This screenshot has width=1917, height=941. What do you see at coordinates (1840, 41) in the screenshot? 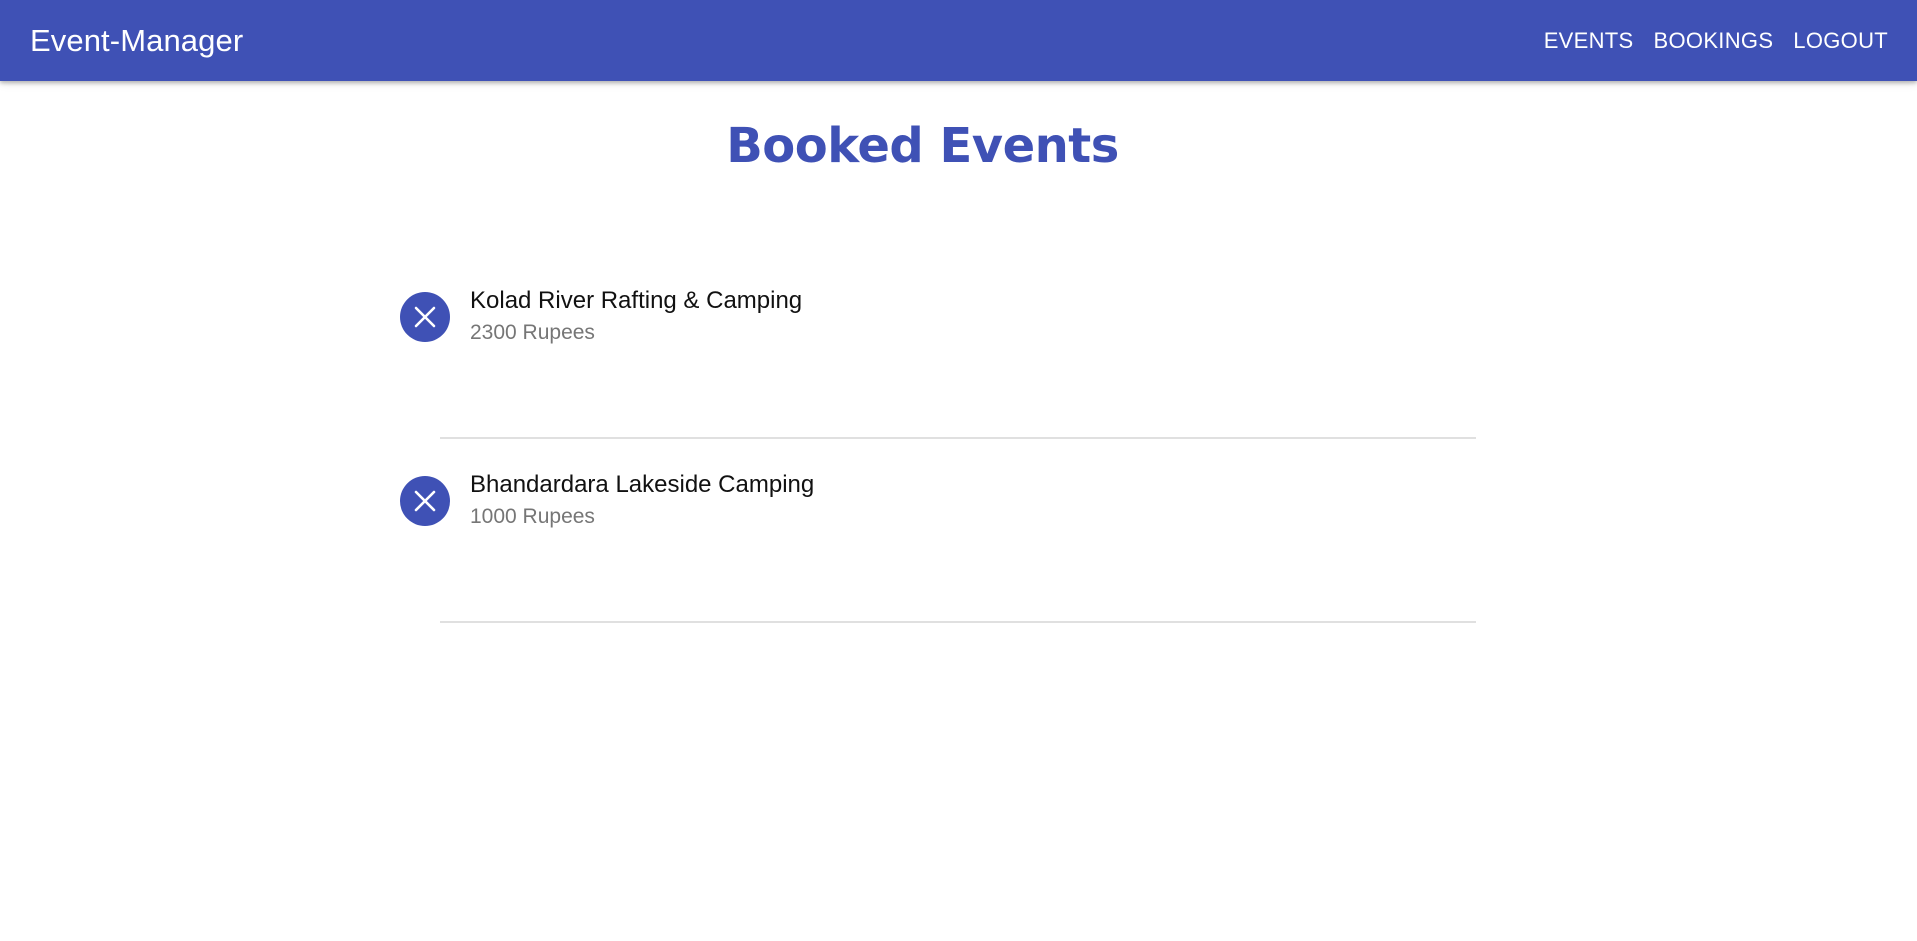
I see `nav-logout-link: LOGOUT` at bounding box center [1840, 41].